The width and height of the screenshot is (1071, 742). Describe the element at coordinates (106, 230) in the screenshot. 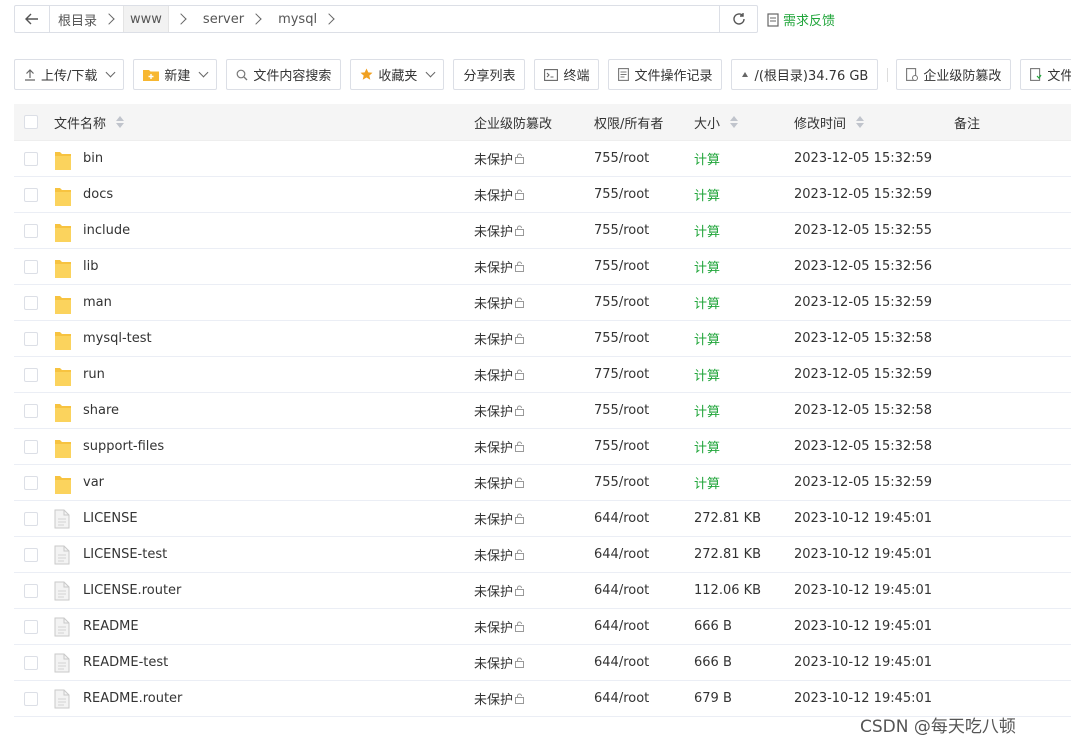

I see `file-name: include` at that location.